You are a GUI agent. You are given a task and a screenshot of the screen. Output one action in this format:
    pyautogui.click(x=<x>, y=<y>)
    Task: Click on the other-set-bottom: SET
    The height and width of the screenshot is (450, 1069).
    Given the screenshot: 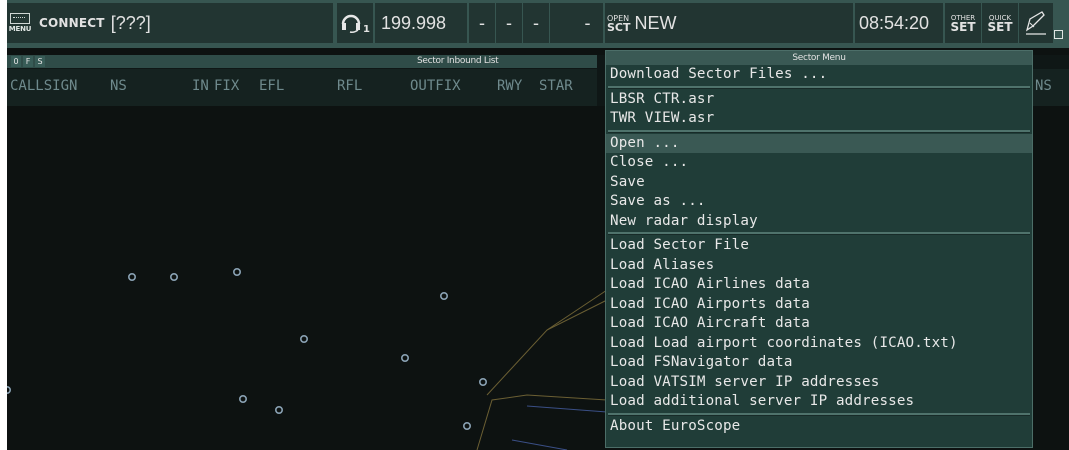 What is the action you would take?
    pyautogui.click(x=963, y=27)
    